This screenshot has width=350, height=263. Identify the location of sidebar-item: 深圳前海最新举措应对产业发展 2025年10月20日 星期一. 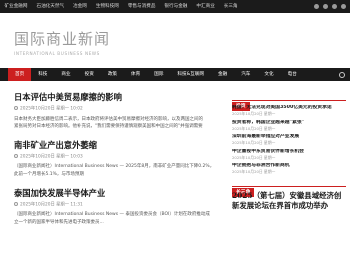
(289, 139).